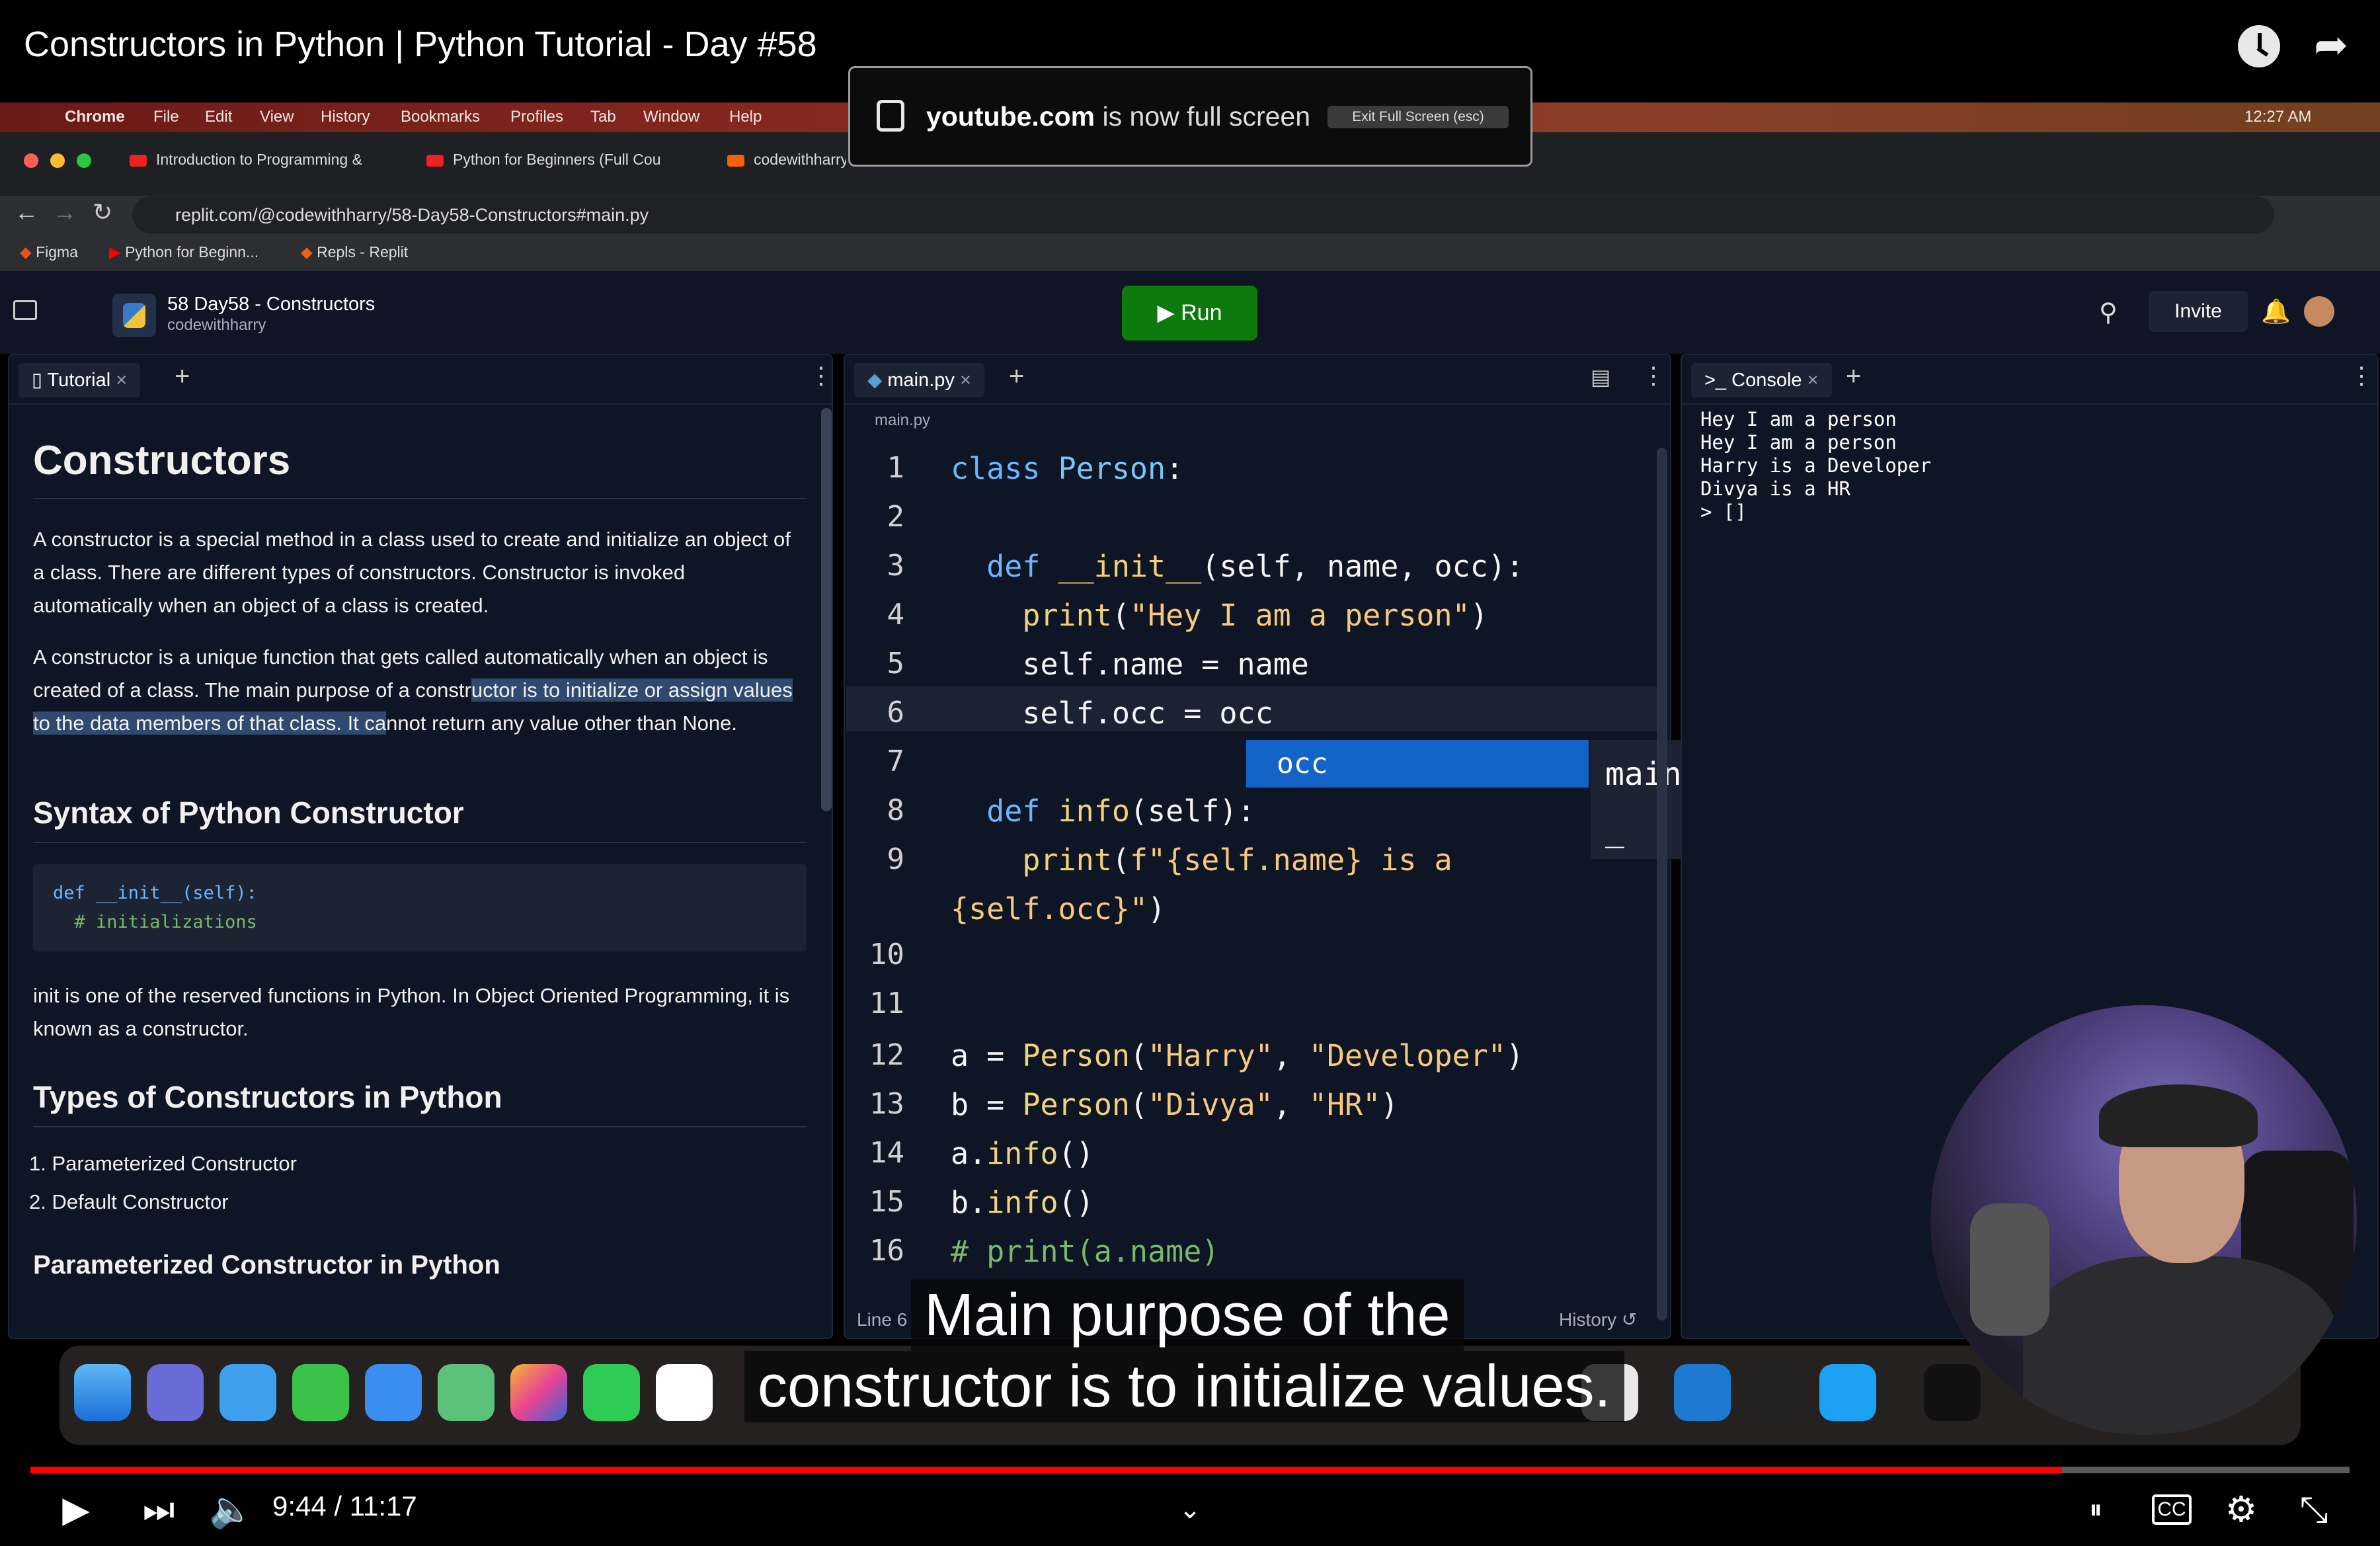 The image size is (2380, 1546). Describe the element at coordinates (102, 212) in the screenshot. I see `reload-icon: ↻` at that location.